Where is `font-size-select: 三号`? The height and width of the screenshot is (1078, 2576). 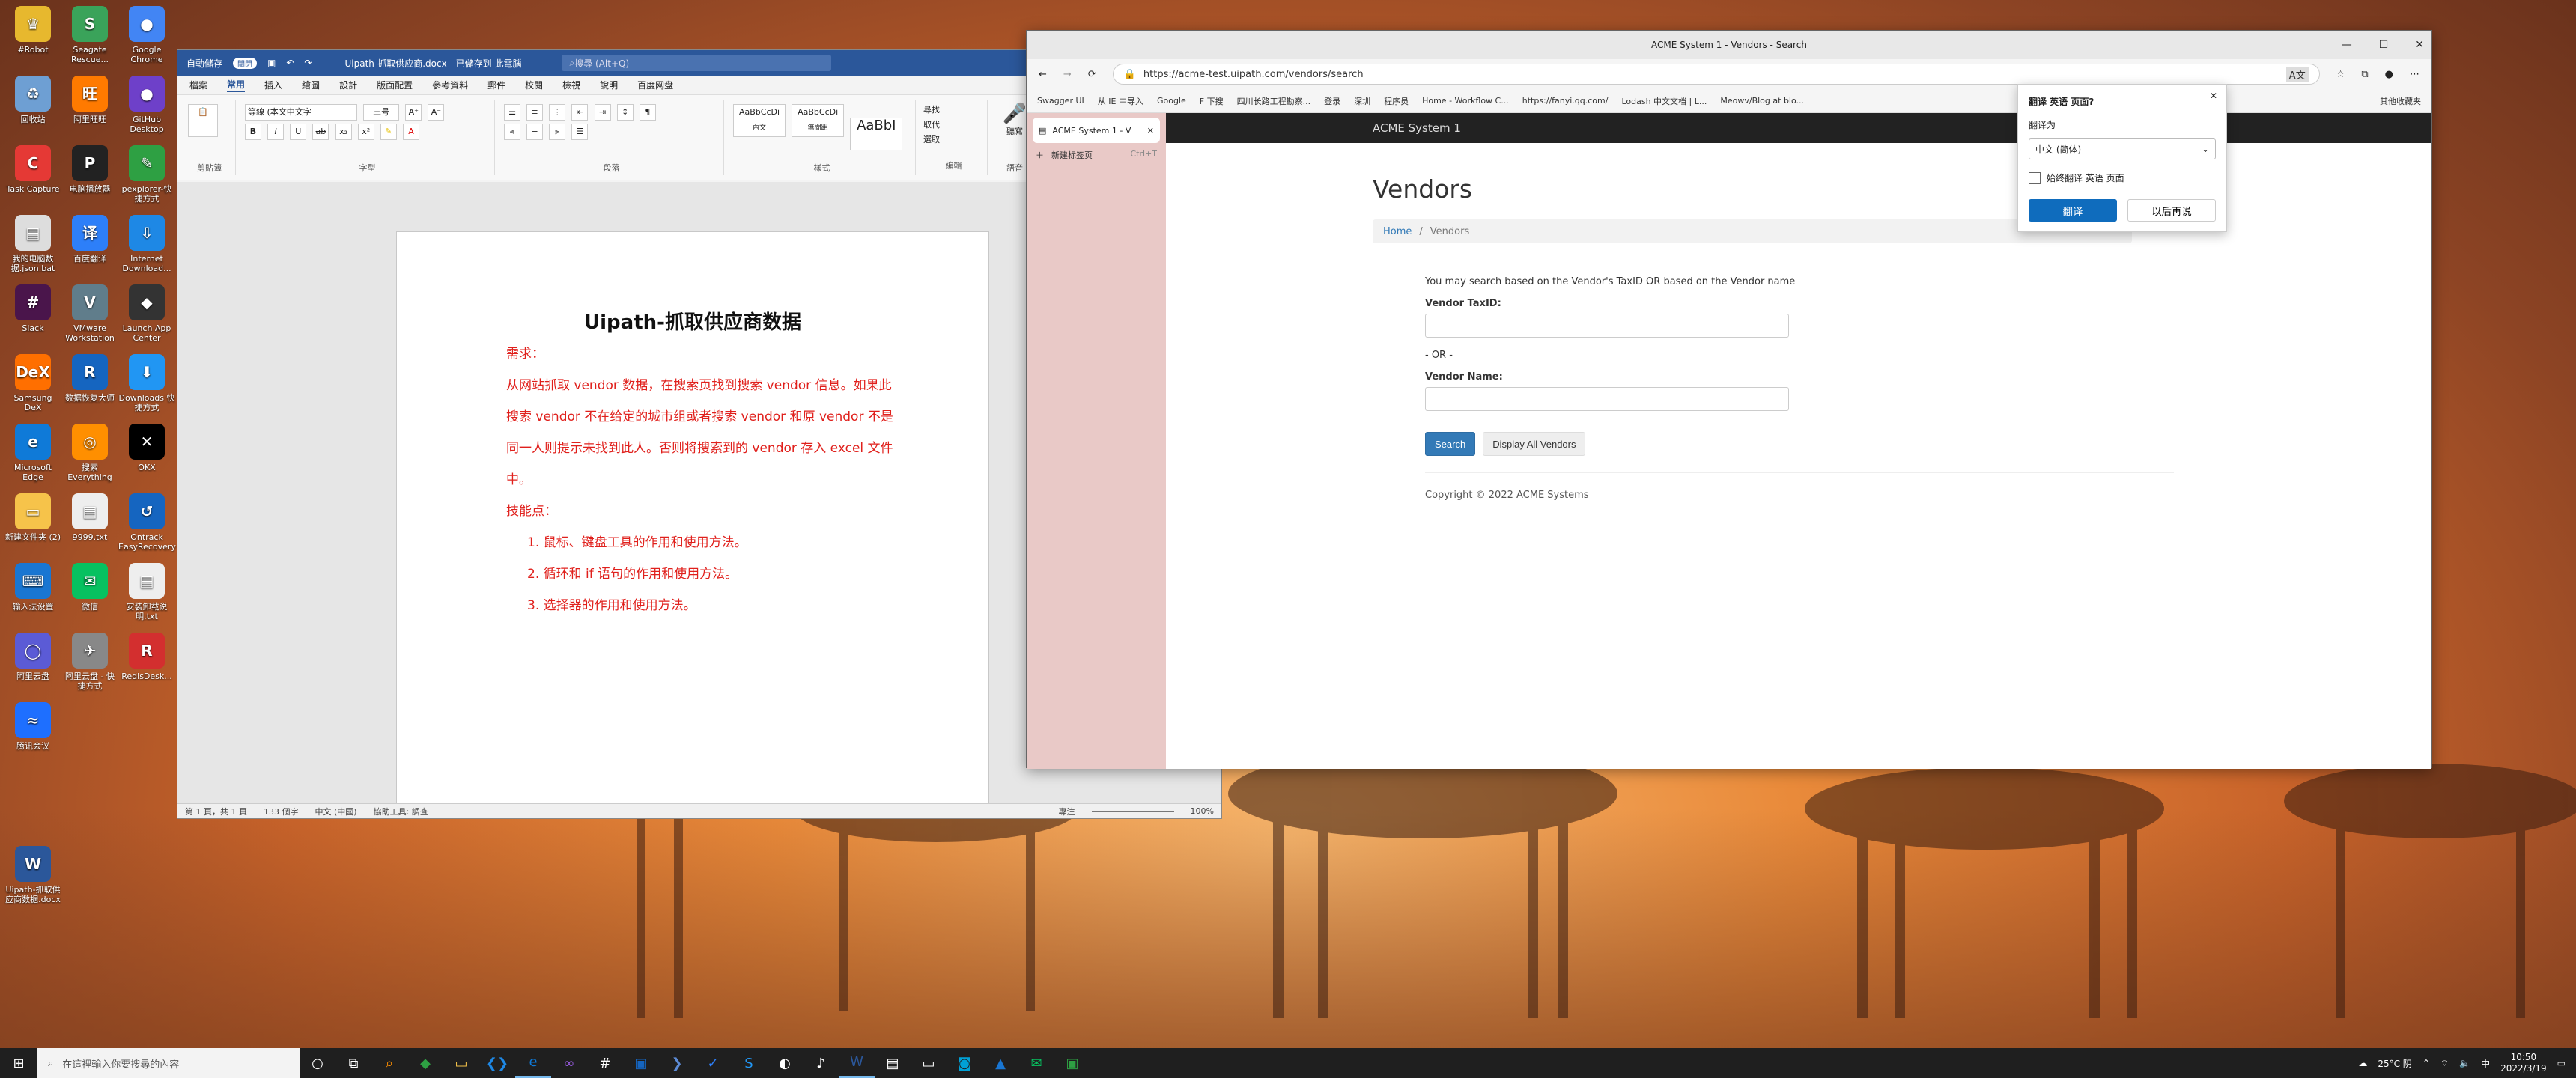 font-size-select: 三号 is located at coordinates (381, 113).